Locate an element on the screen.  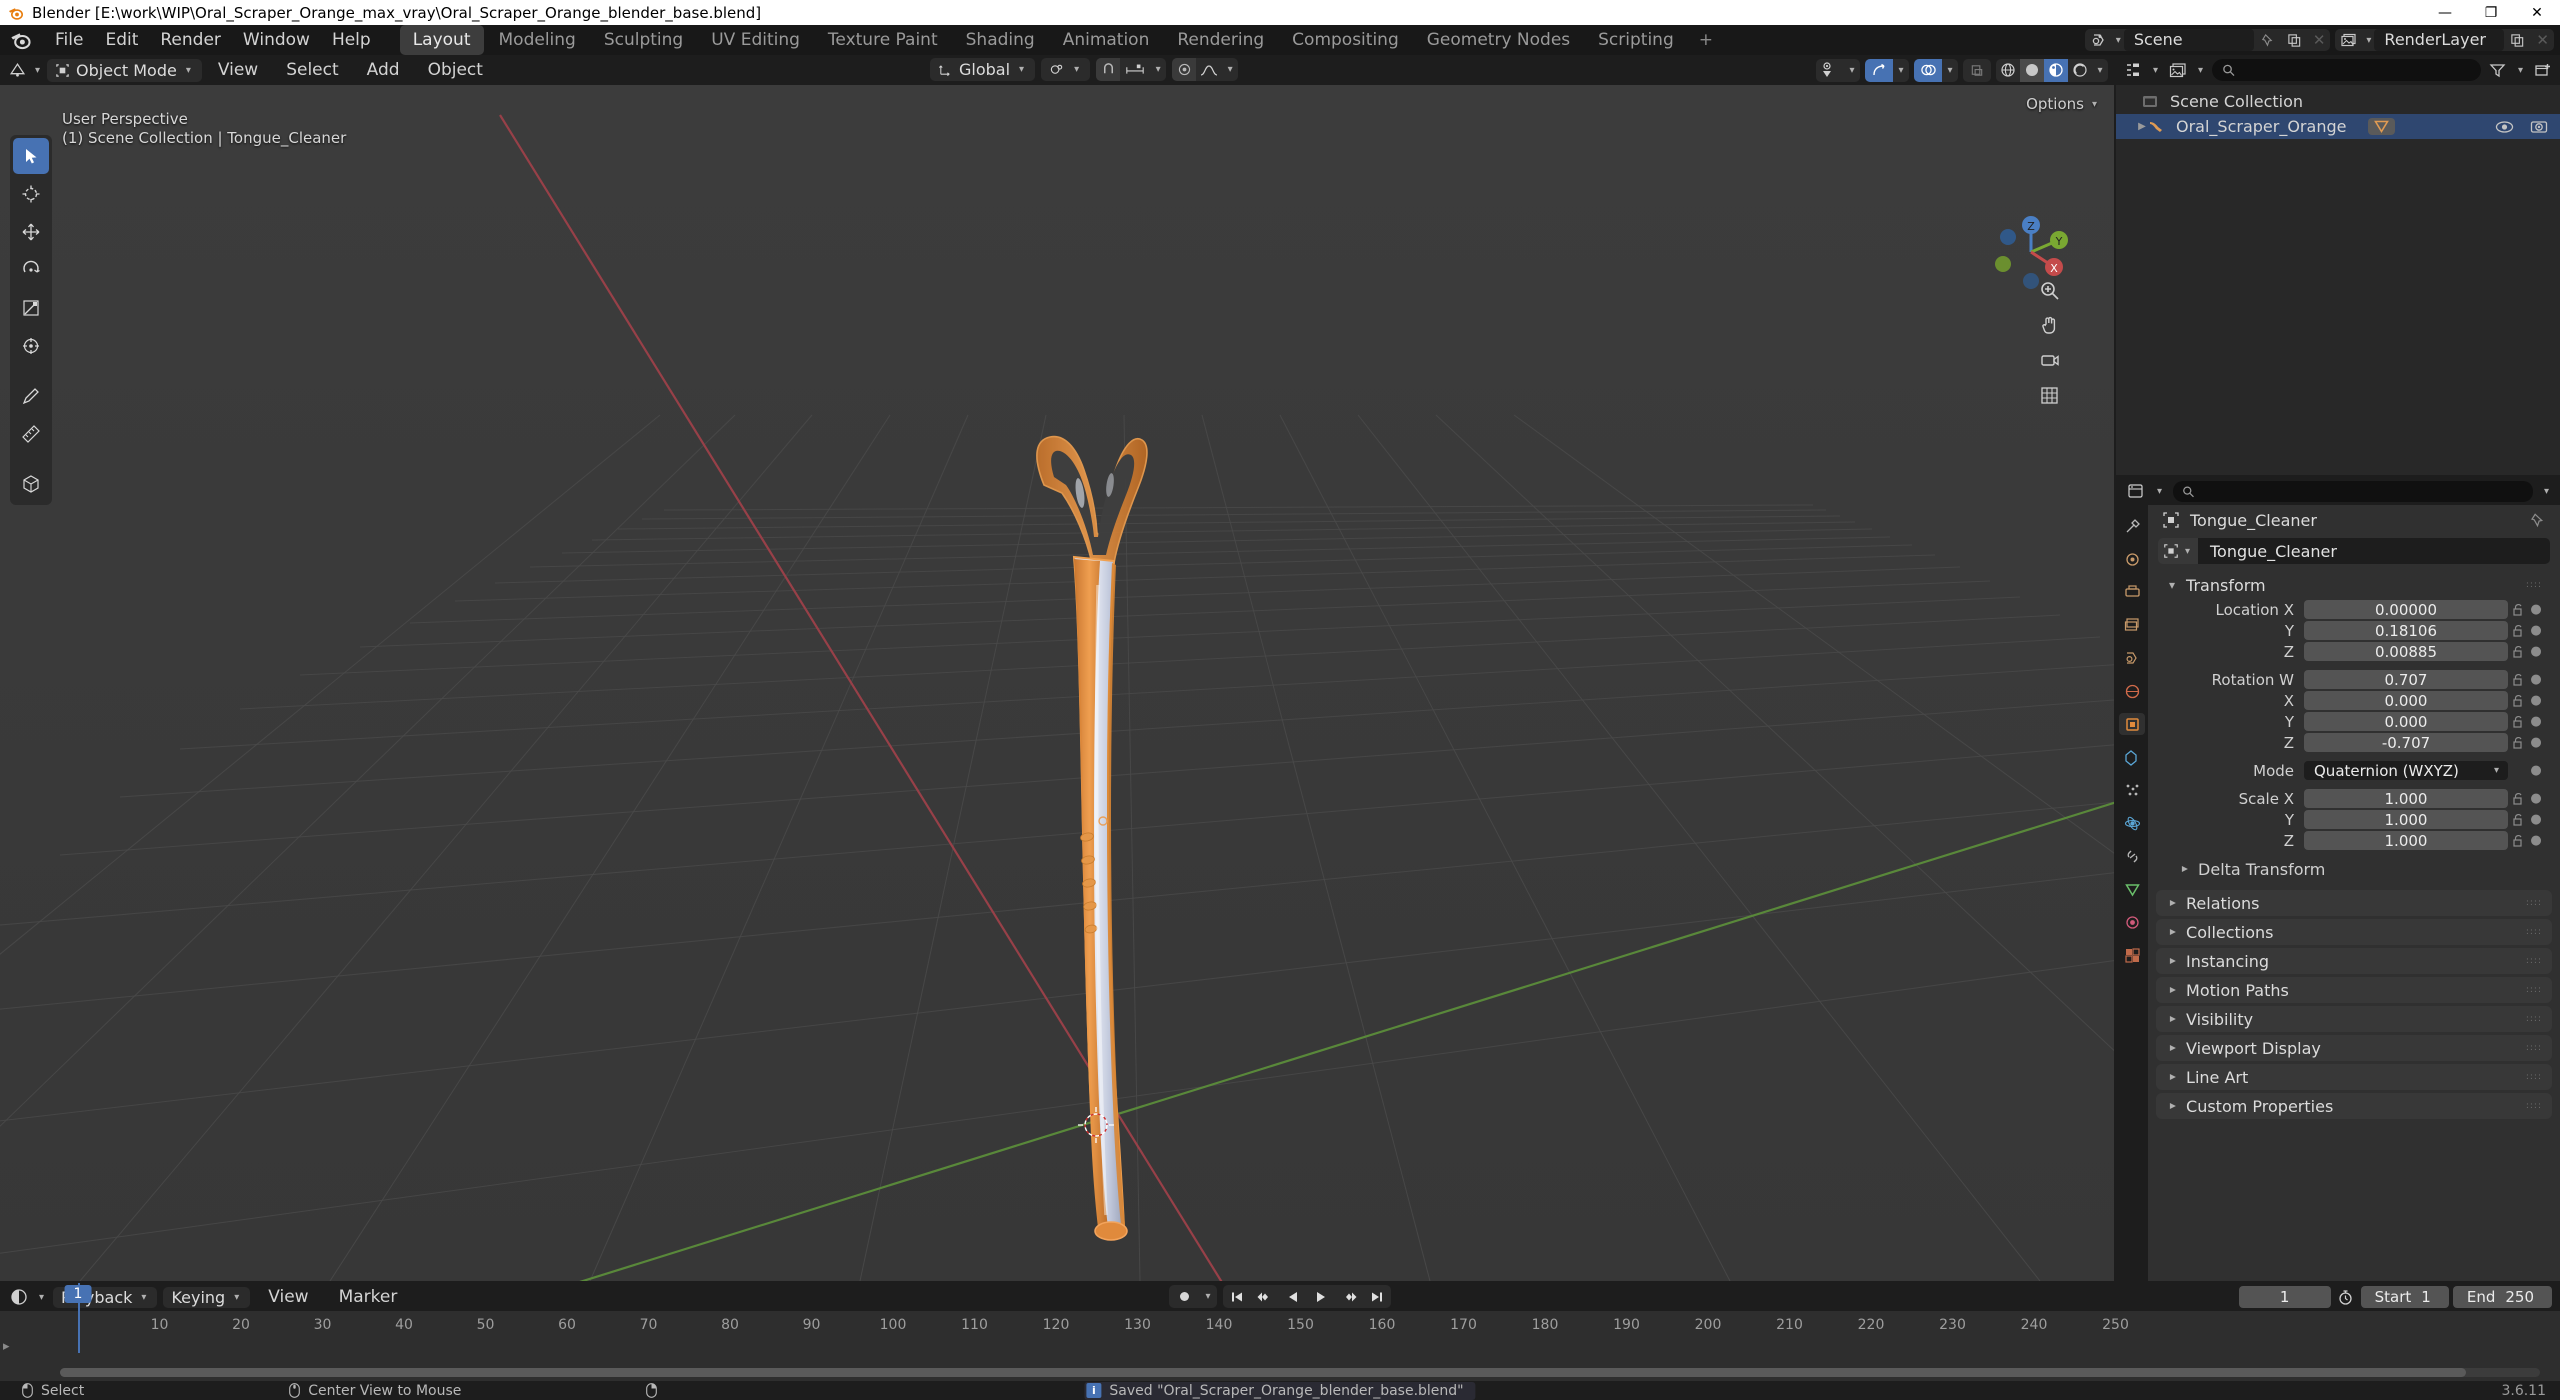
object-name-icon: ▾ is located at coordinates (2178, 551).